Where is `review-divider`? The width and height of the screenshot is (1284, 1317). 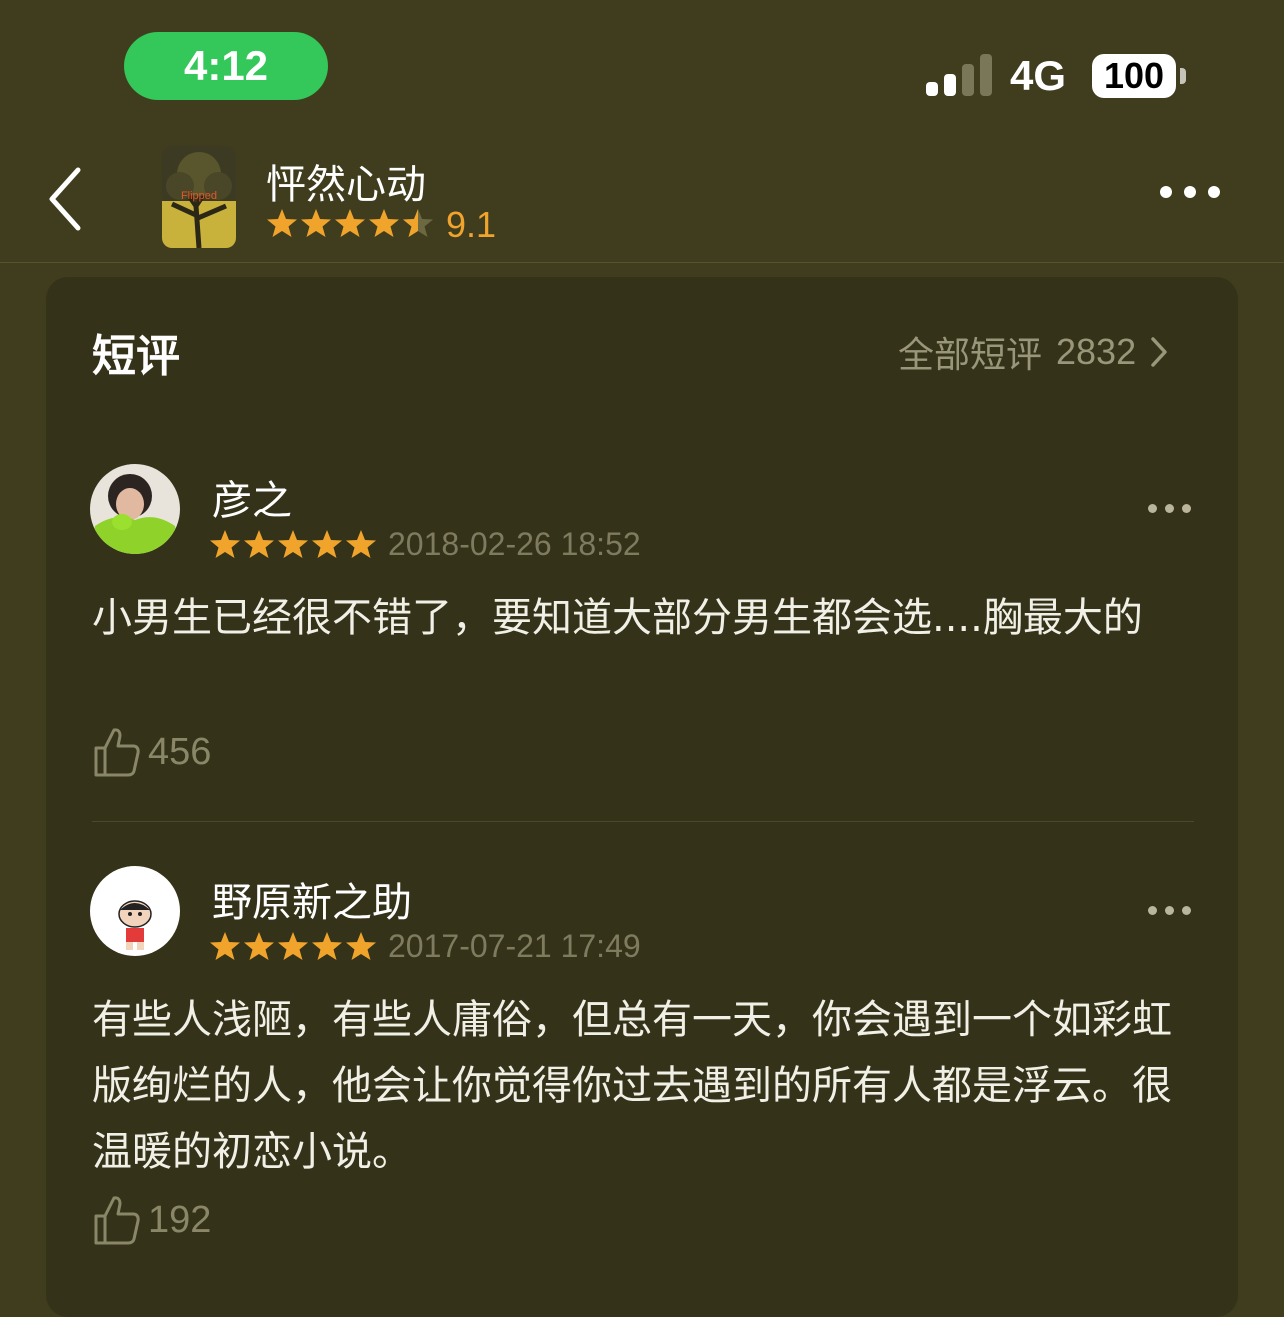
review-divider is located at coordinates (643, 821).